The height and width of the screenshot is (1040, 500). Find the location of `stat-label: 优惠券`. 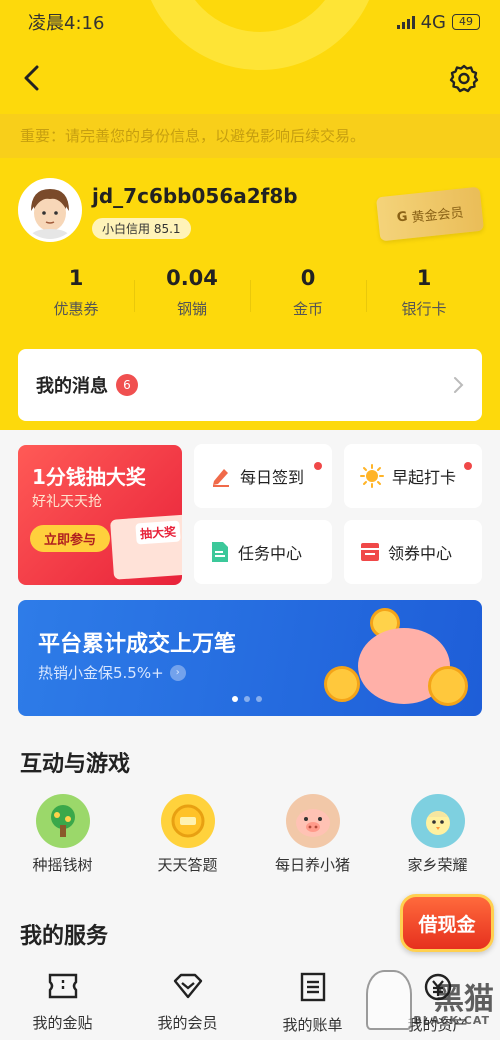

stat-label: 优惠券 is located at coordinates (76, 309).